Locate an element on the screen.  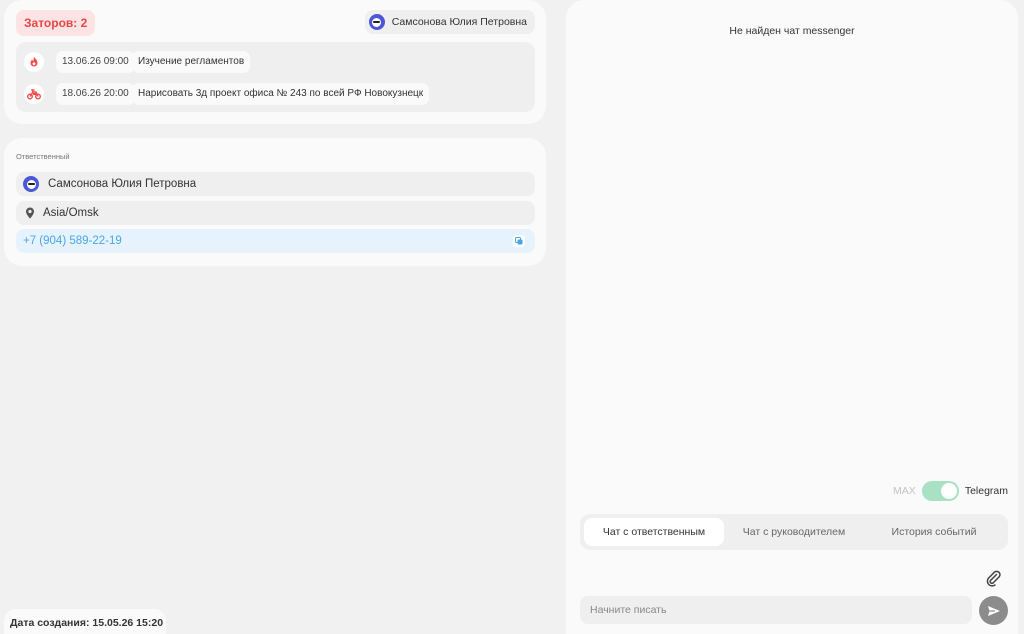
send-icon is located at coordinates (993, 610).